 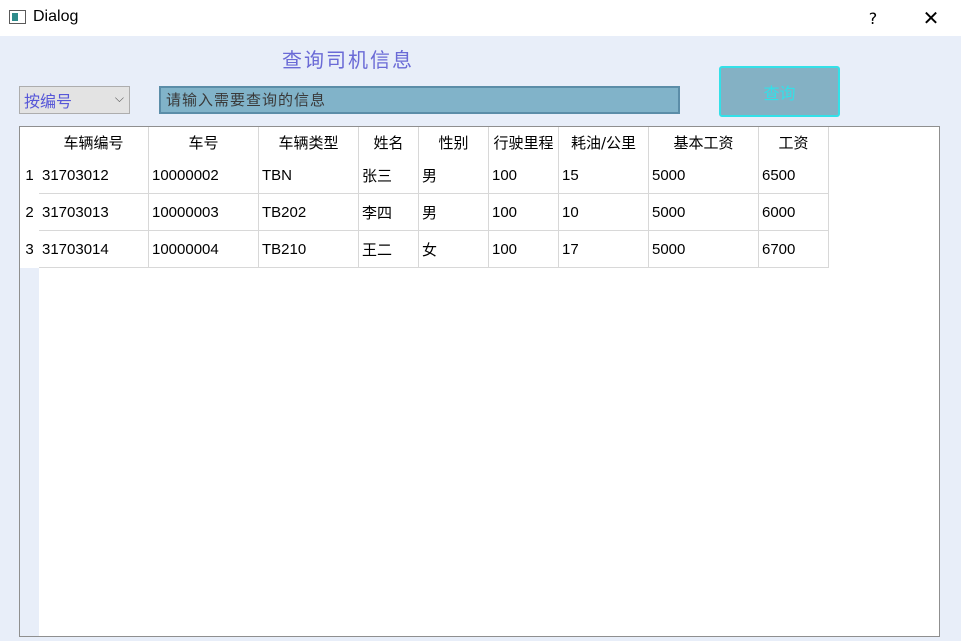 What do you see at coordinates (419, 100) in the screenshot?
I see `search-input` at bounding box center [419, 100].